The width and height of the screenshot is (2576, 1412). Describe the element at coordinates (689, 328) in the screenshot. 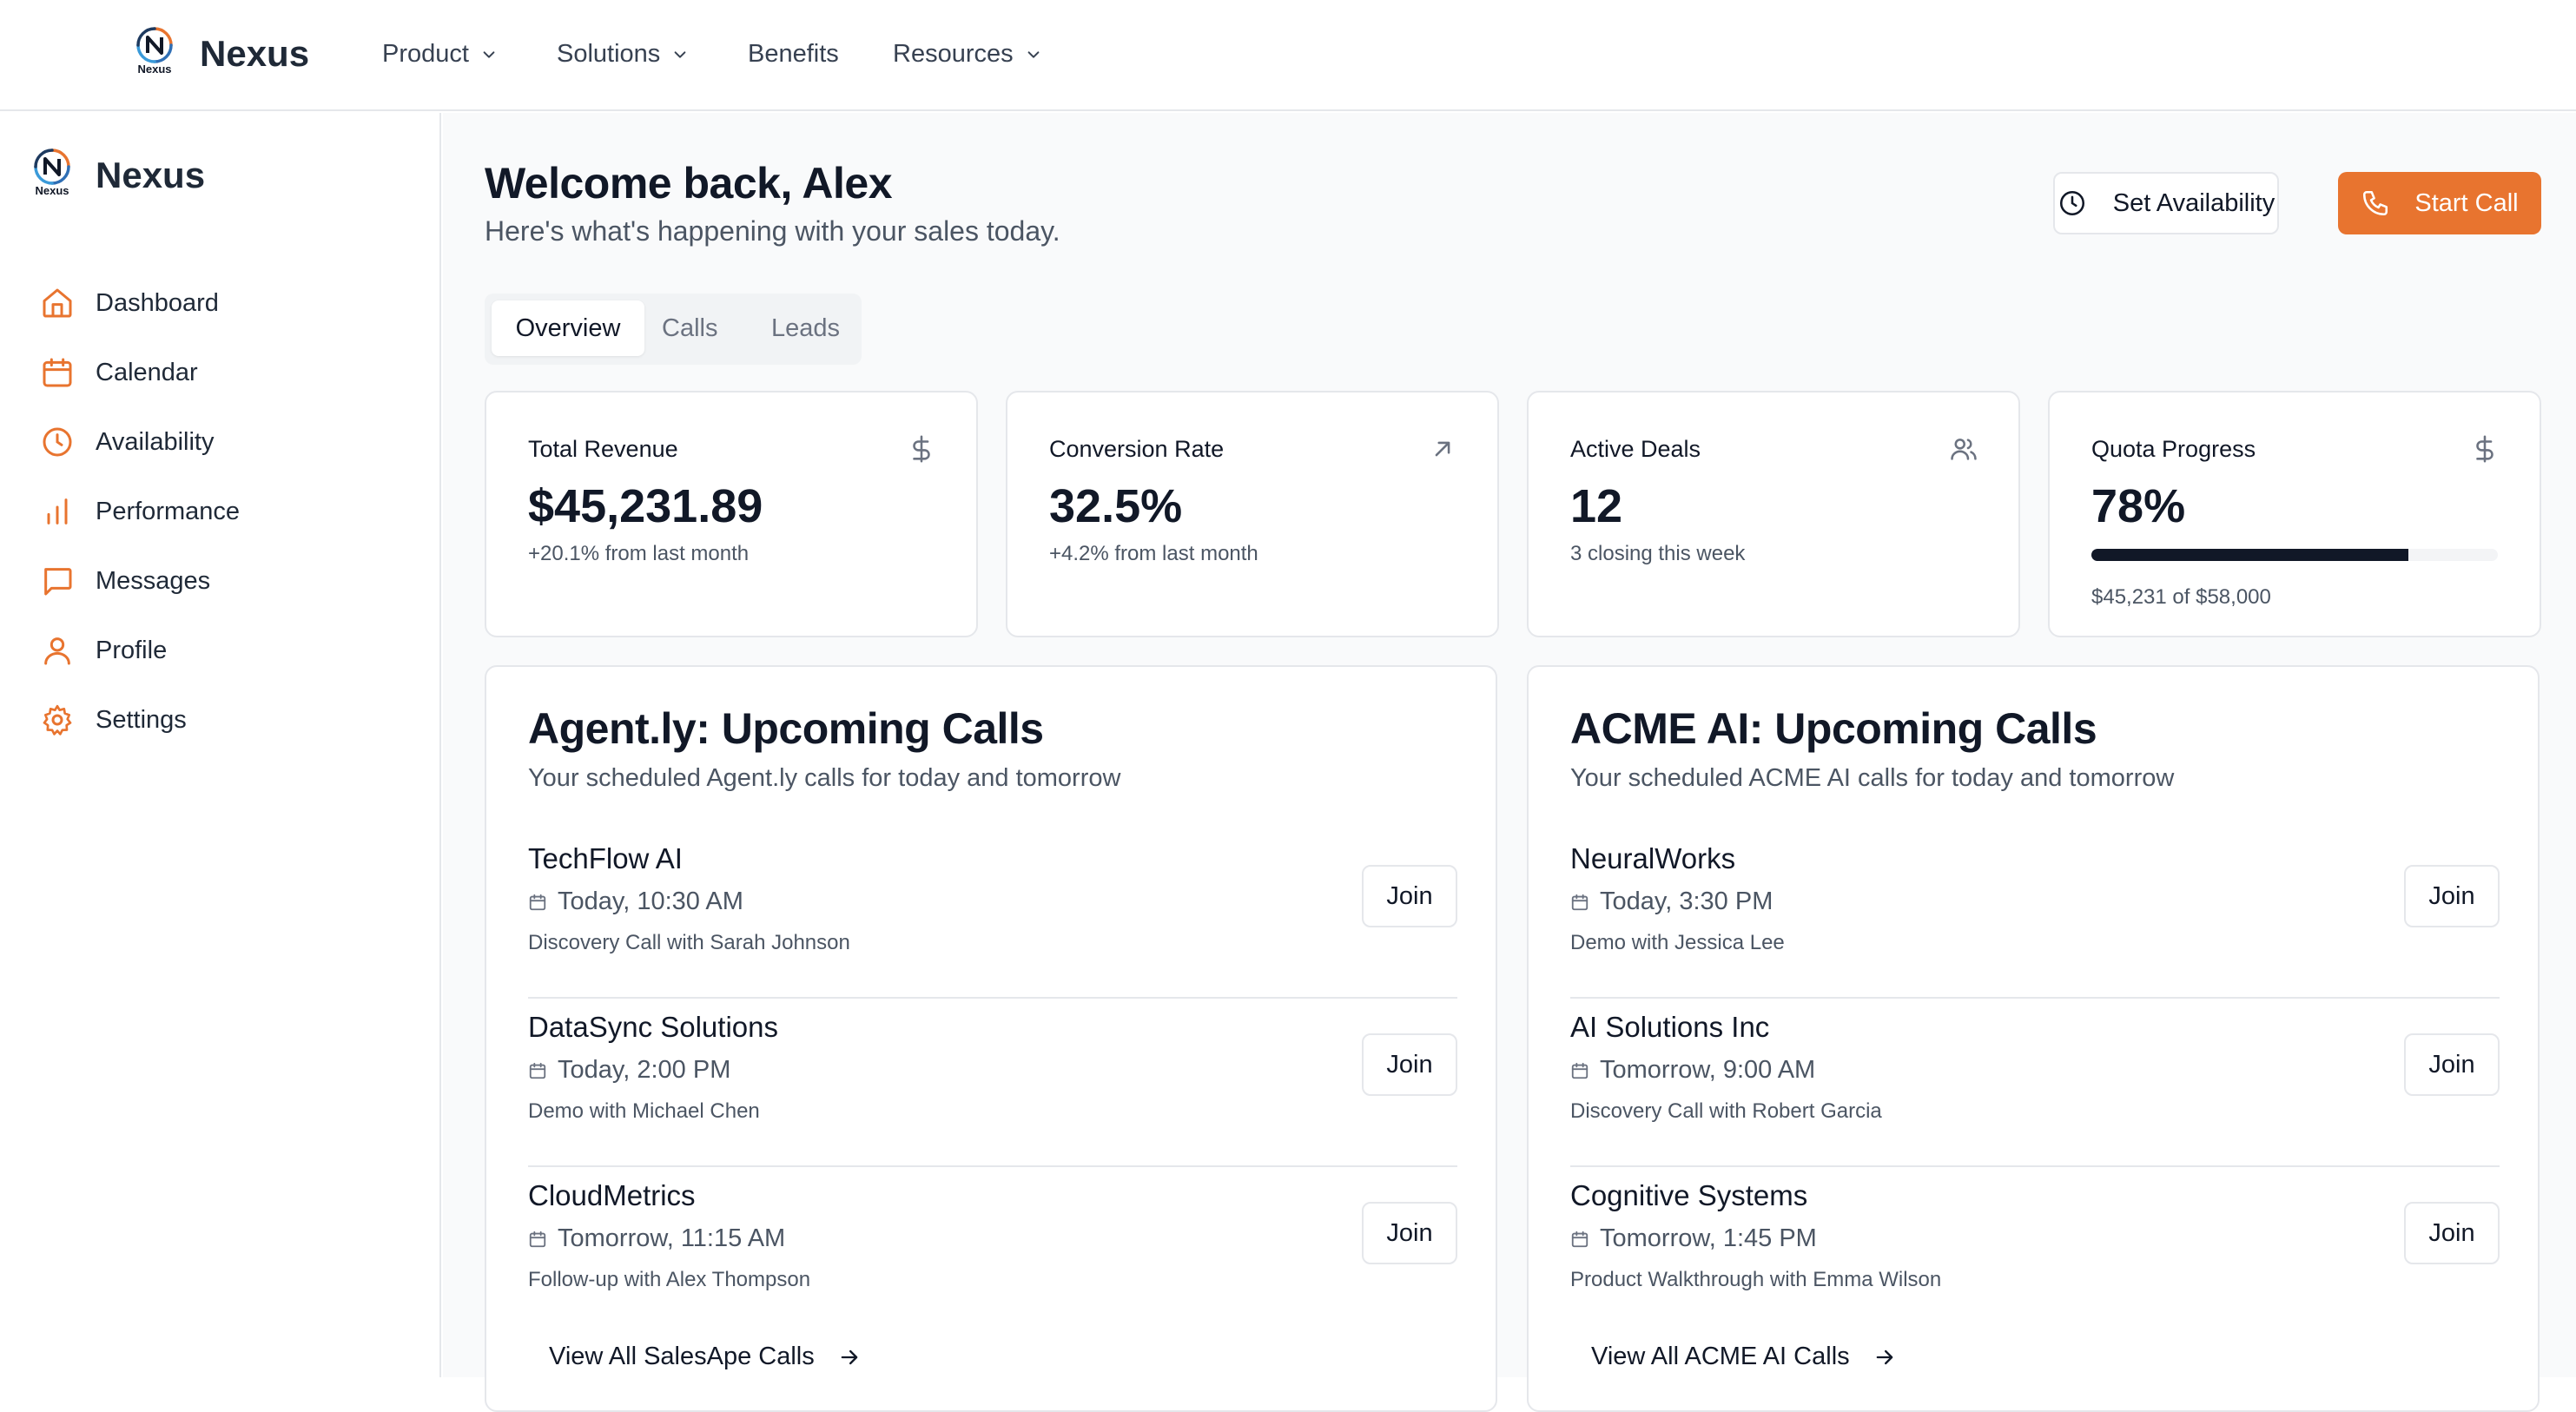

I see `tab-calls: Calls` at that location.